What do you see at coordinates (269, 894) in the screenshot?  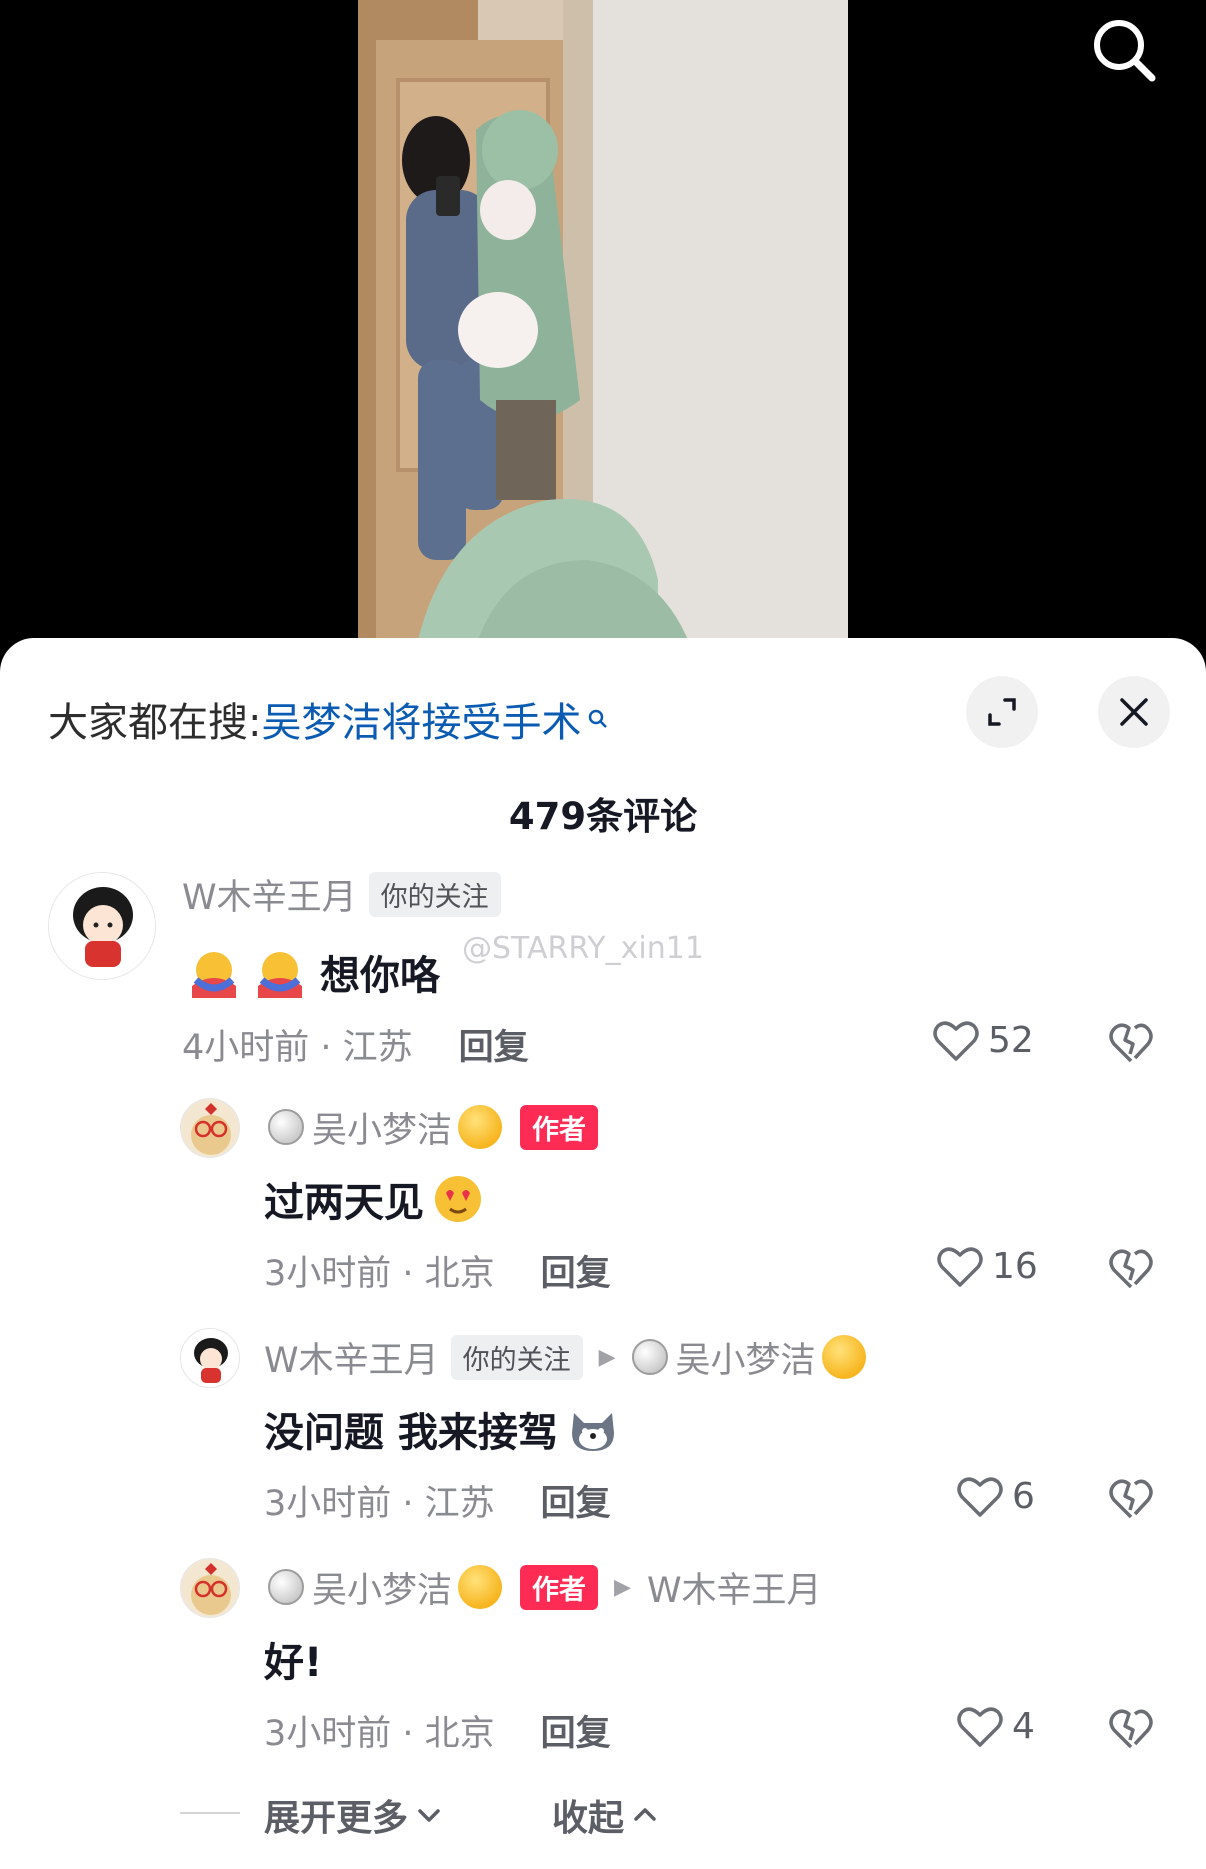 I see `username: W木辛王月` at bounding box center [269, 894].